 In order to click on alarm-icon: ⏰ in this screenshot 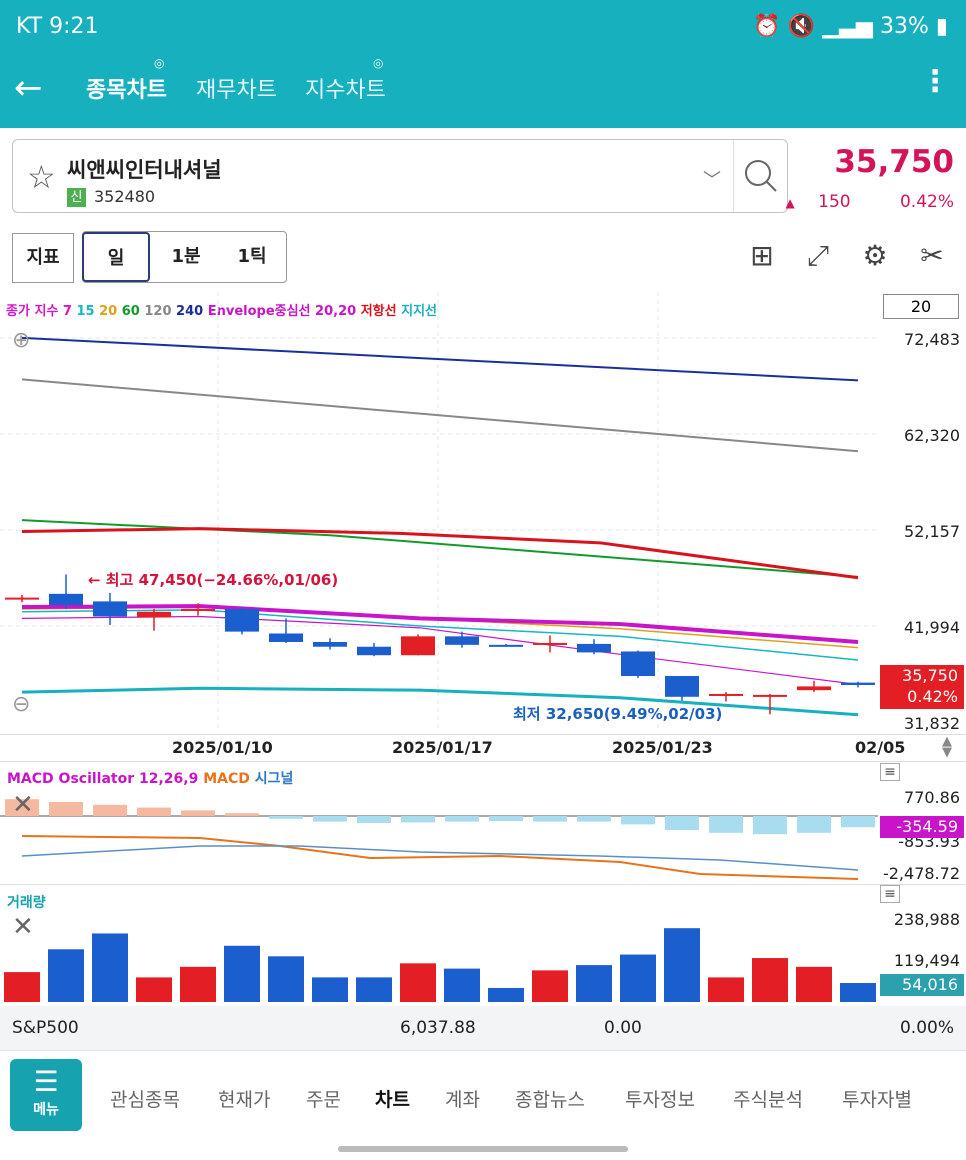, I will do `click(767, 26)`.